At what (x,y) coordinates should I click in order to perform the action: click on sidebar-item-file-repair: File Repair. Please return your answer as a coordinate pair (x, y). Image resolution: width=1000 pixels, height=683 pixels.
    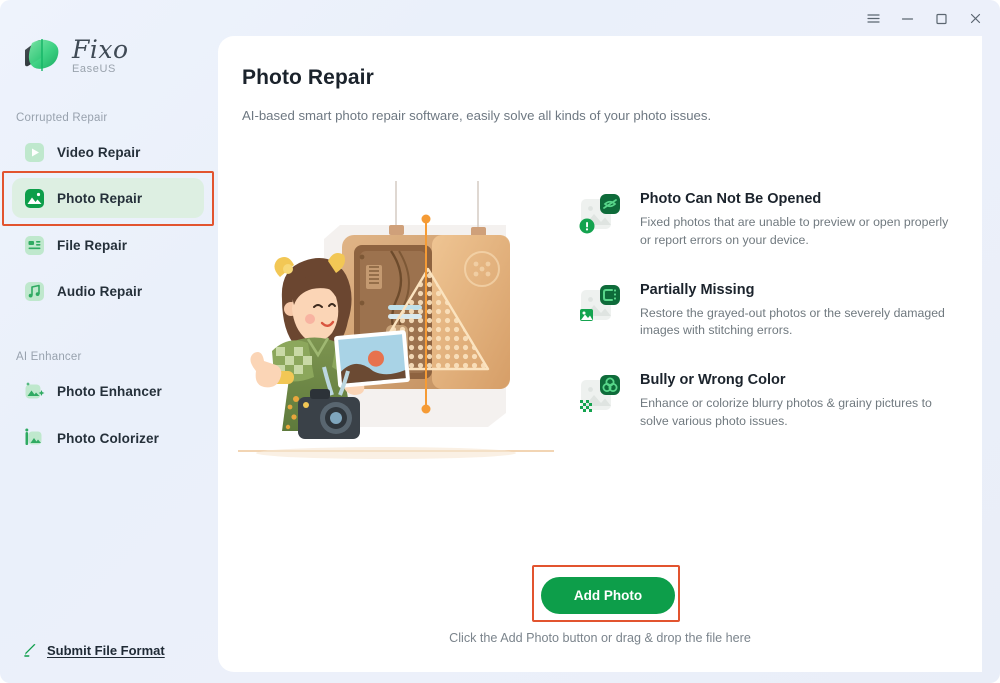
    Looking at the image, I should click on (108, 245).